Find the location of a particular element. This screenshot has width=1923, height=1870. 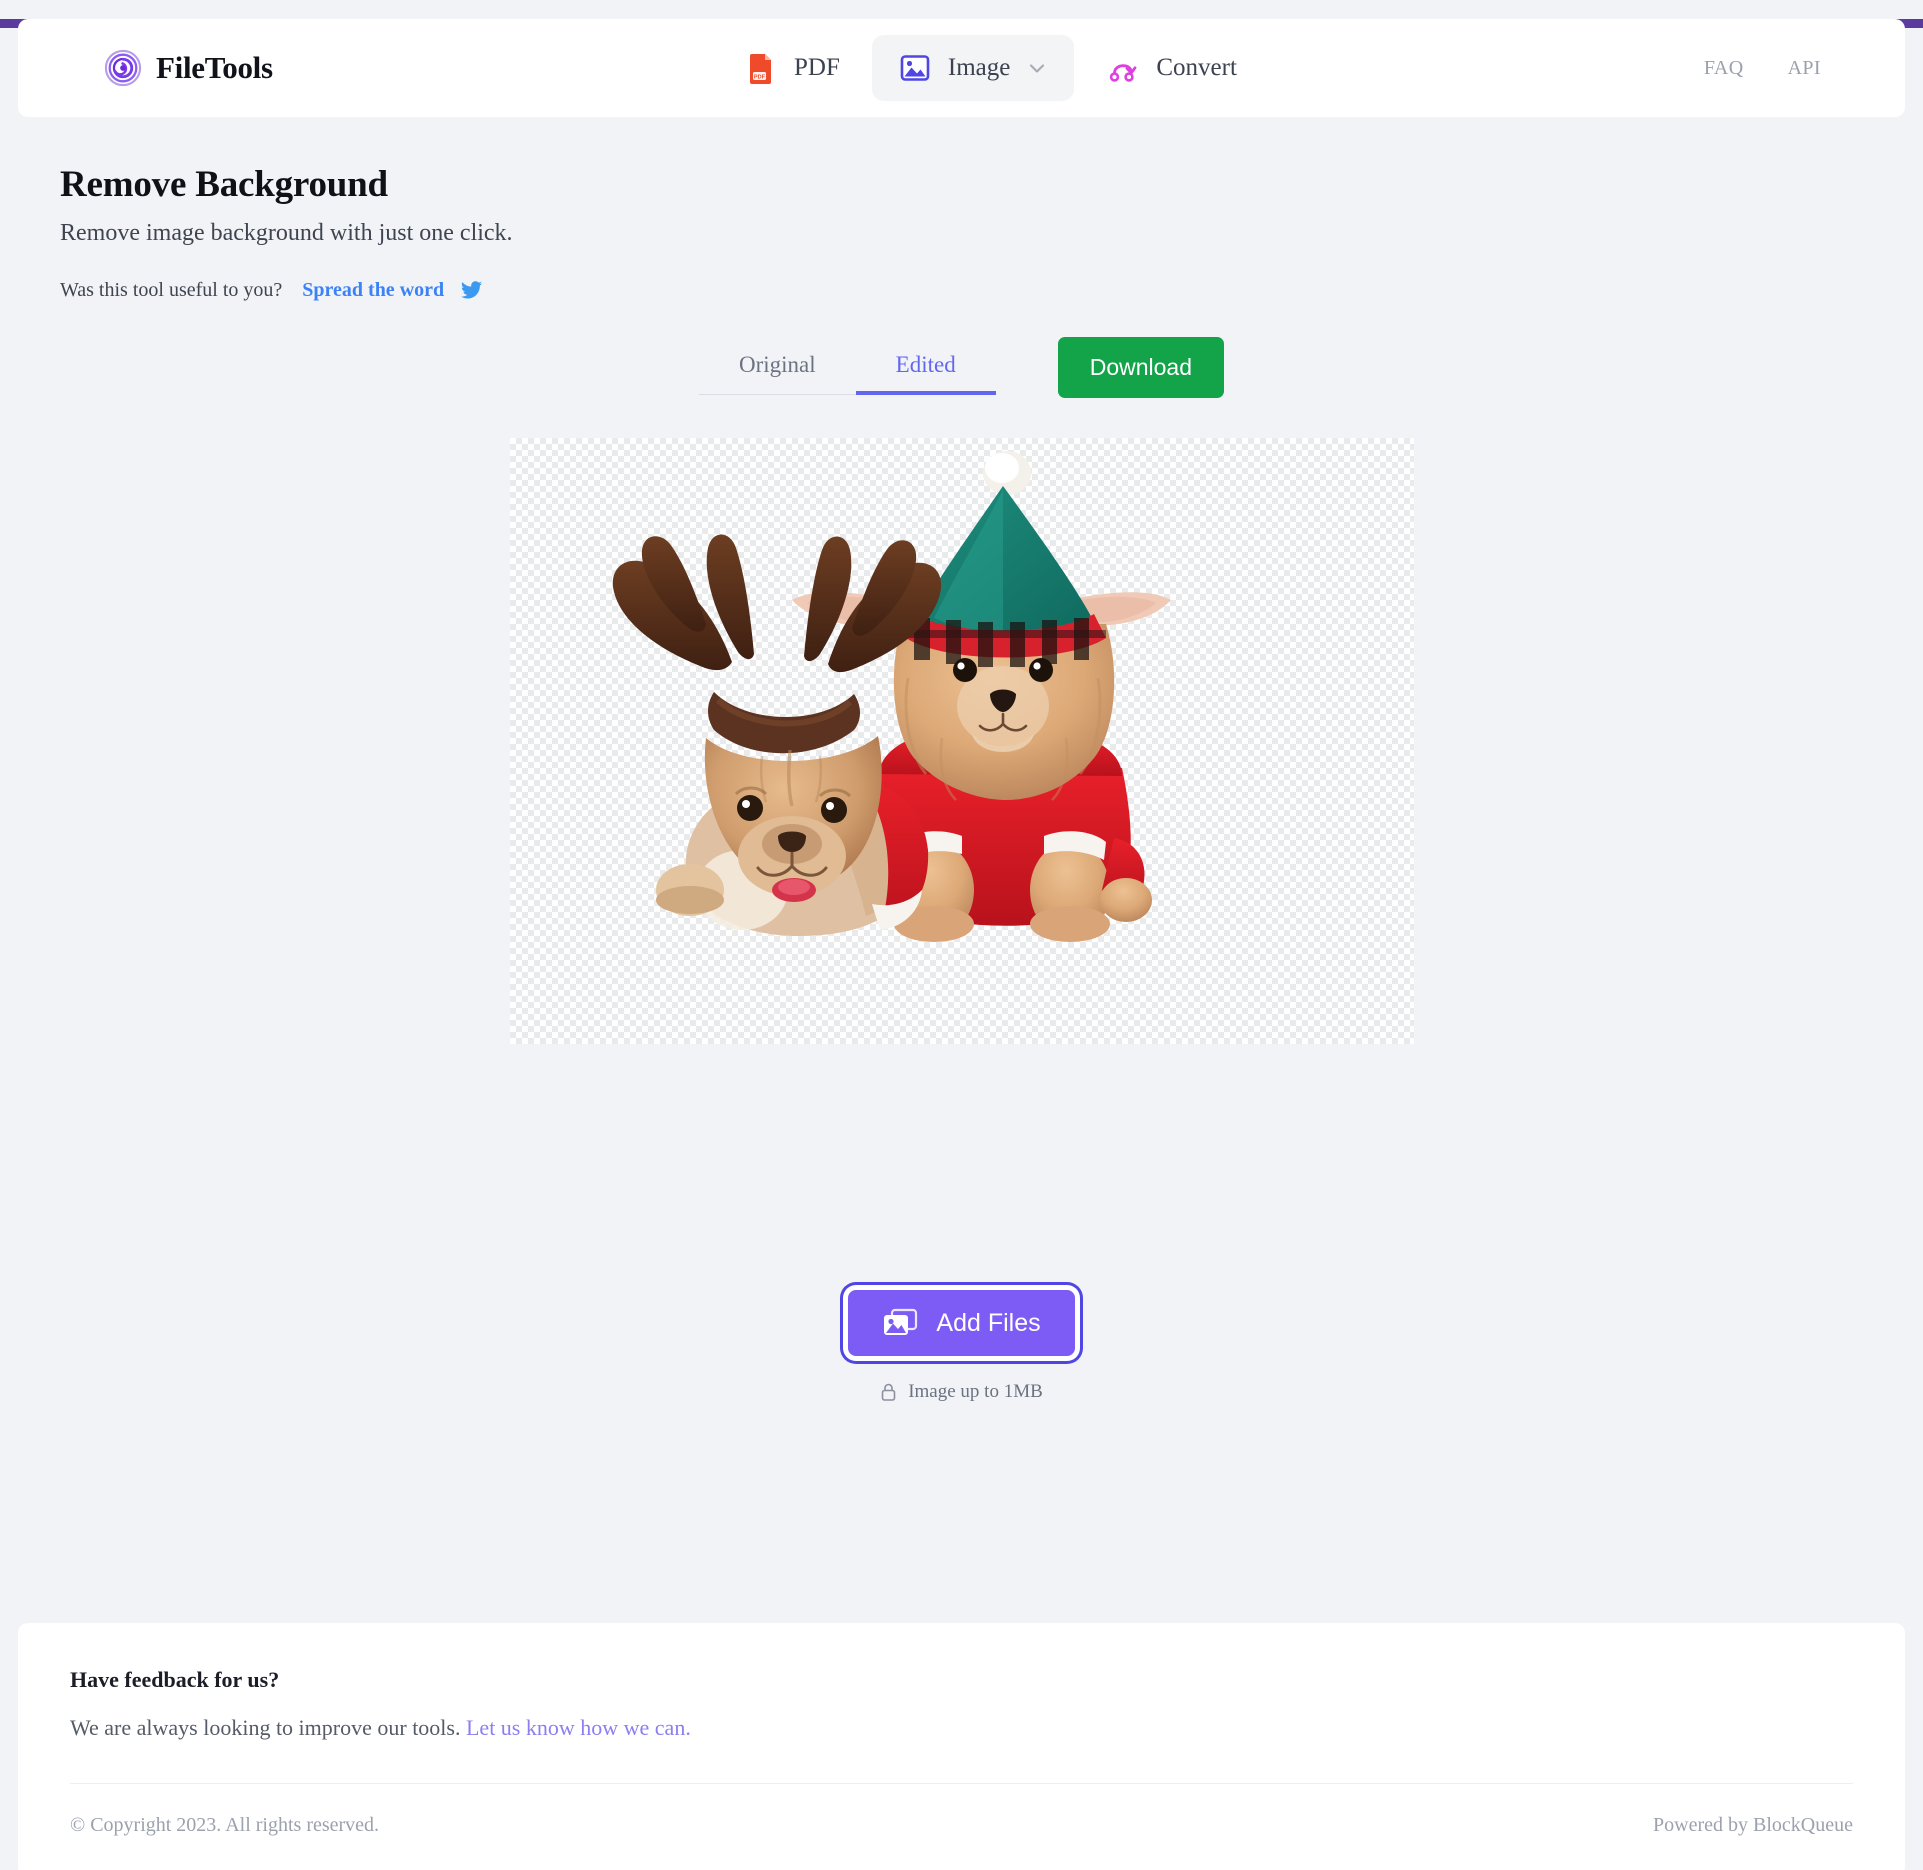

uploader: Add Files Image up to 1MB is located at coordinates (961, 1346).